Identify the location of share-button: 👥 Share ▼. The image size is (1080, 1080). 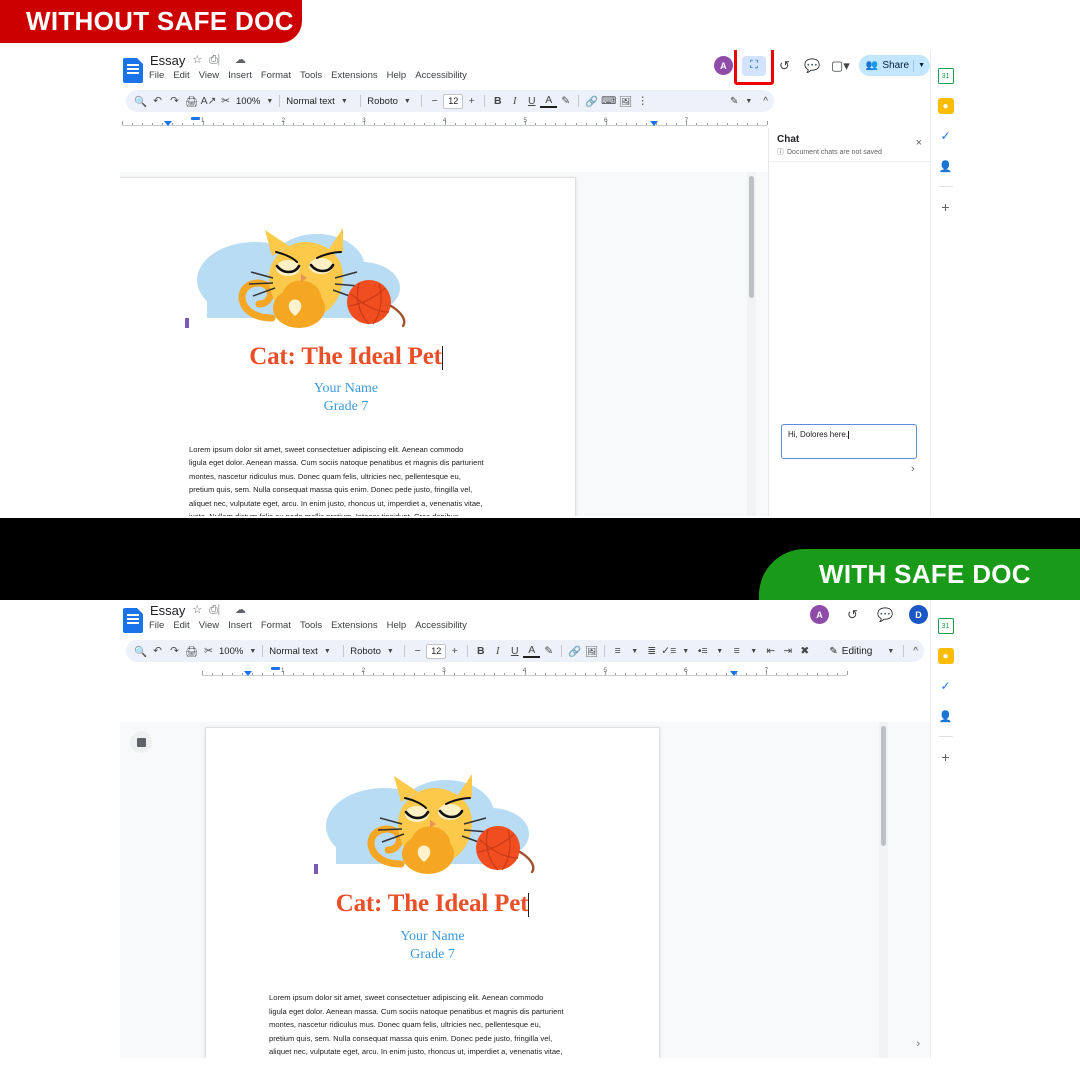
(894, 65).